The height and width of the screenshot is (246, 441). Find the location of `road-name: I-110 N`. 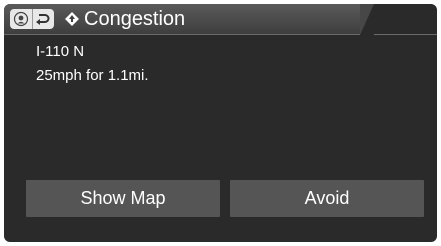

road-name: I-110 N is located at coordinates (60, 51).